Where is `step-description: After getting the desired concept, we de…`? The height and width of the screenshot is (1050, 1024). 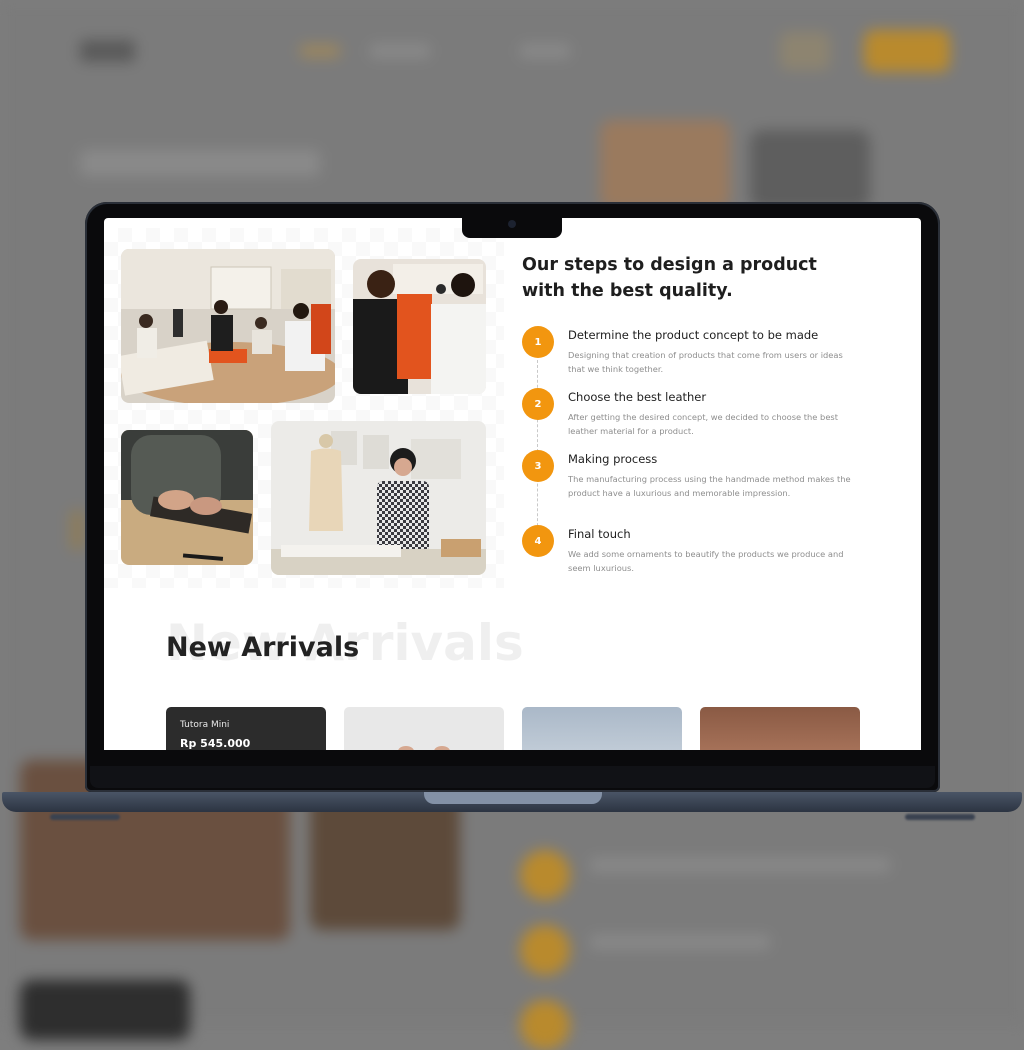
step-description: After getting the desired concept, we de… is located at coordinates (703, 424).